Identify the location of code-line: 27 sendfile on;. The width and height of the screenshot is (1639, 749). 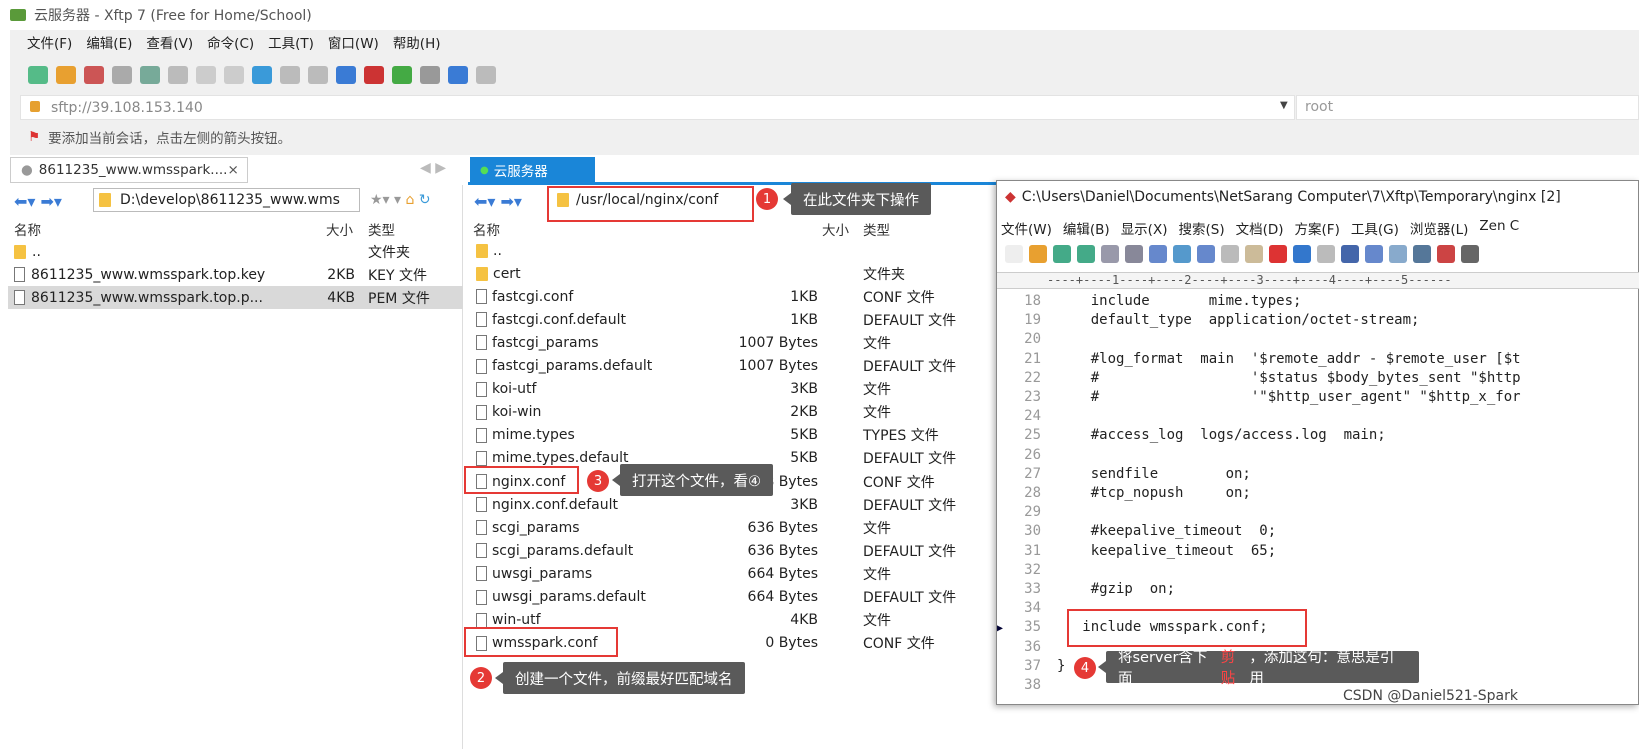
(1124, 474).